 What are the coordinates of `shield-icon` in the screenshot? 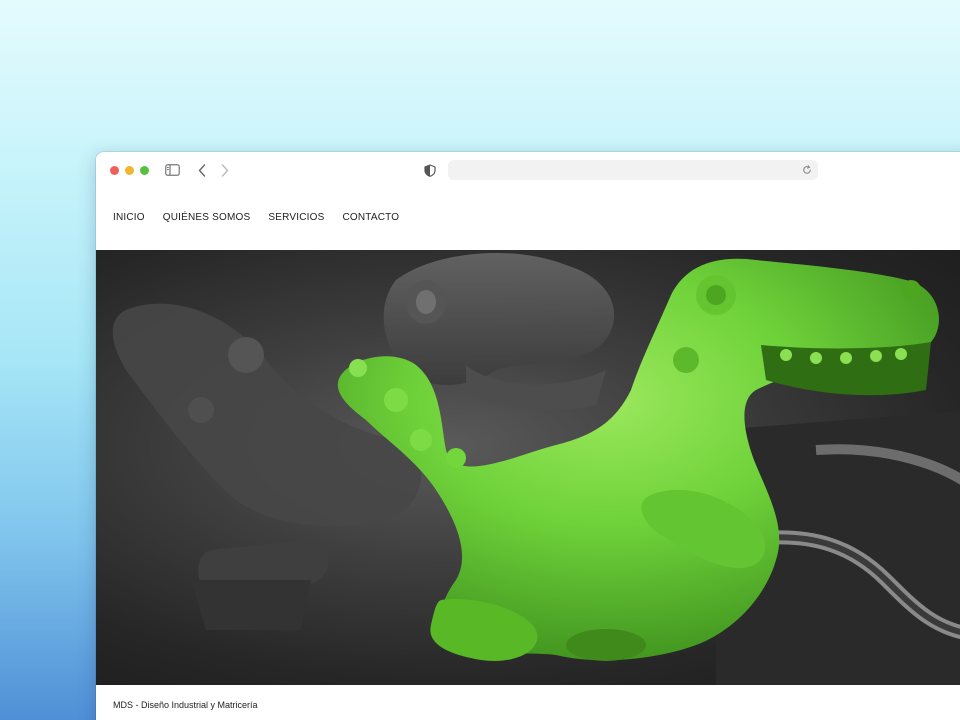 It's located at (430, 170).